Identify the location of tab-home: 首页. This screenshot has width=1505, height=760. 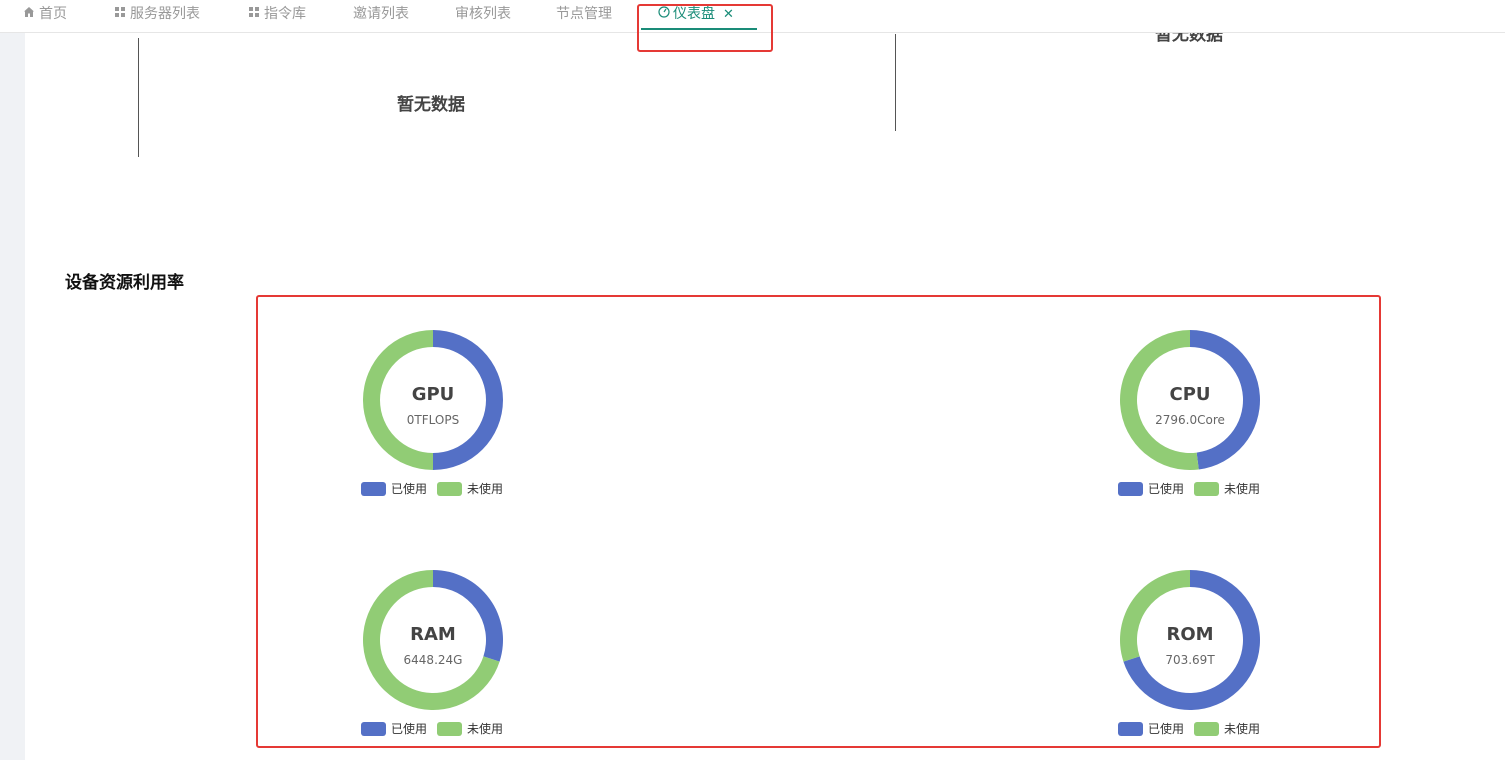
(45, 15).